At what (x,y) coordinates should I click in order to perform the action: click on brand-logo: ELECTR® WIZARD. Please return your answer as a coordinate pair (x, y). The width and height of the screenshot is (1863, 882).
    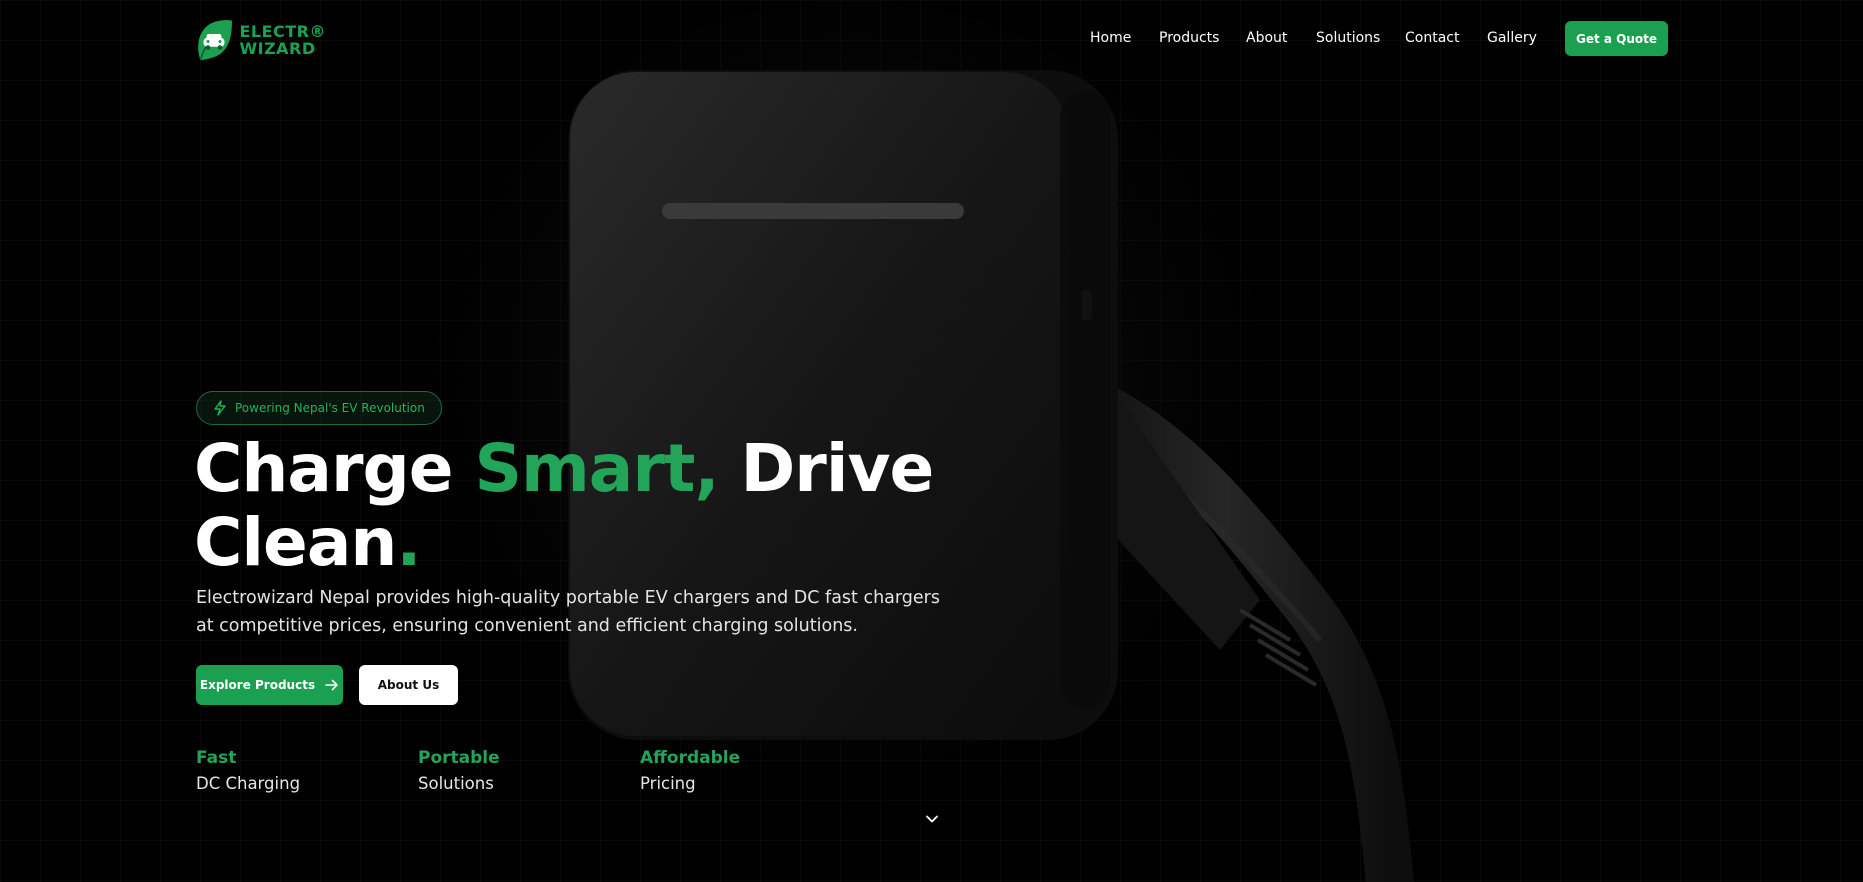
    Looking at the image, I should click on (261, 40).